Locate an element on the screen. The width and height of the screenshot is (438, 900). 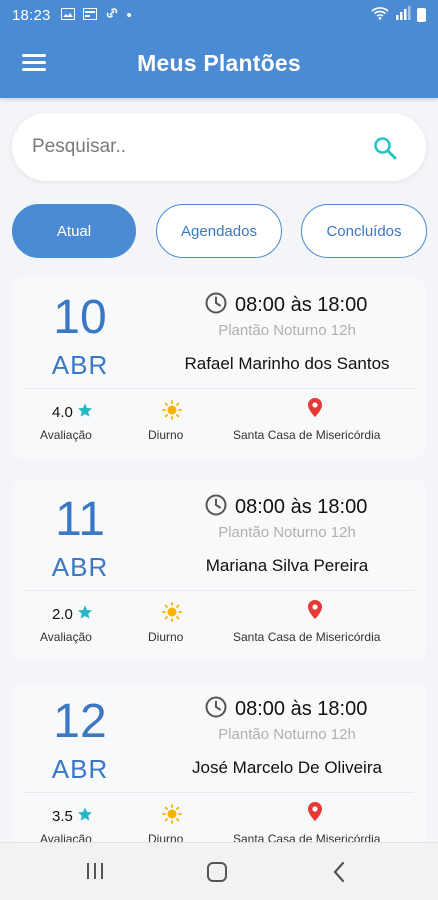
home-icon is located at coordinates (217, 874).